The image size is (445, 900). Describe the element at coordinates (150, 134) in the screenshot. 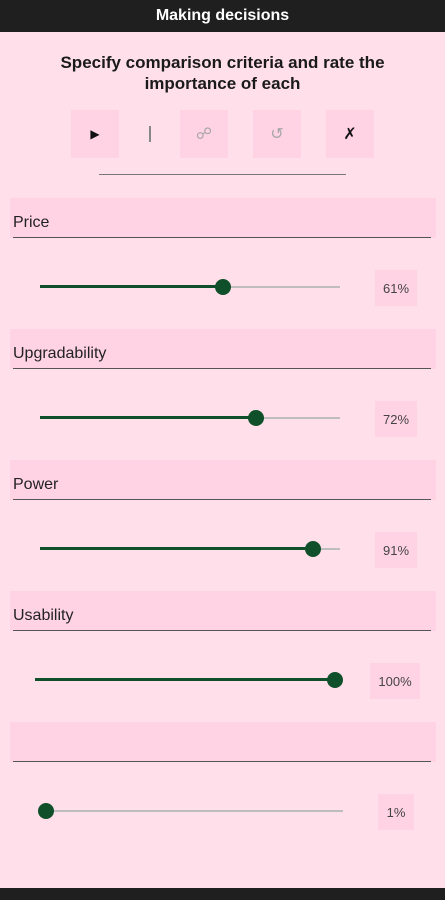

I see `toolbar-separator` at that location.